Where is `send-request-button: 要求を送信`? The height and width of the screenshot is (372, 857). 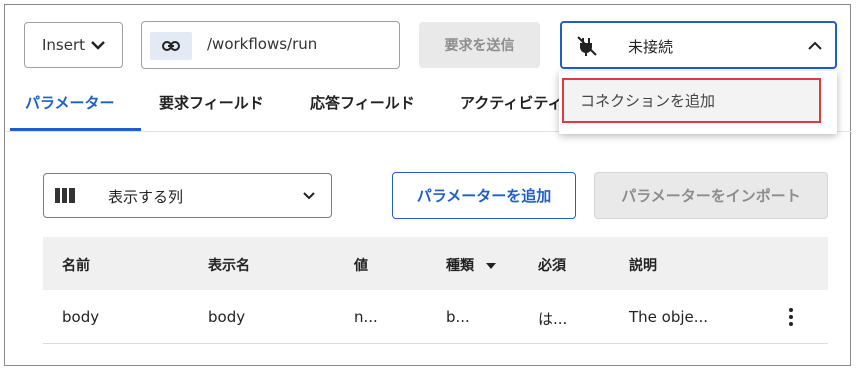 send-request-button: 要求を送信 is located at coordinates (479, 45).